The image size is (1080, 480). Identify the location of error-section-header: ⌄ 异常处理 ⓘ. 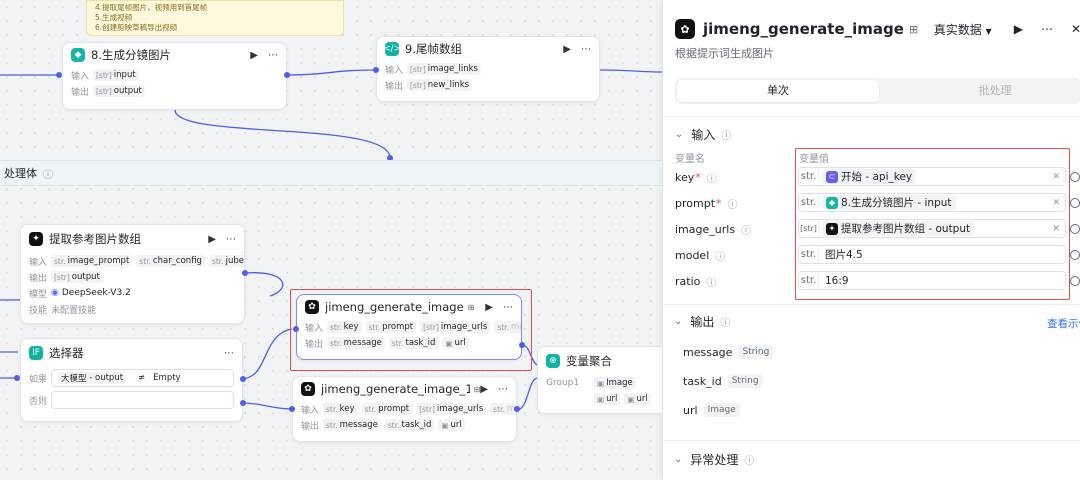
(714, 459).